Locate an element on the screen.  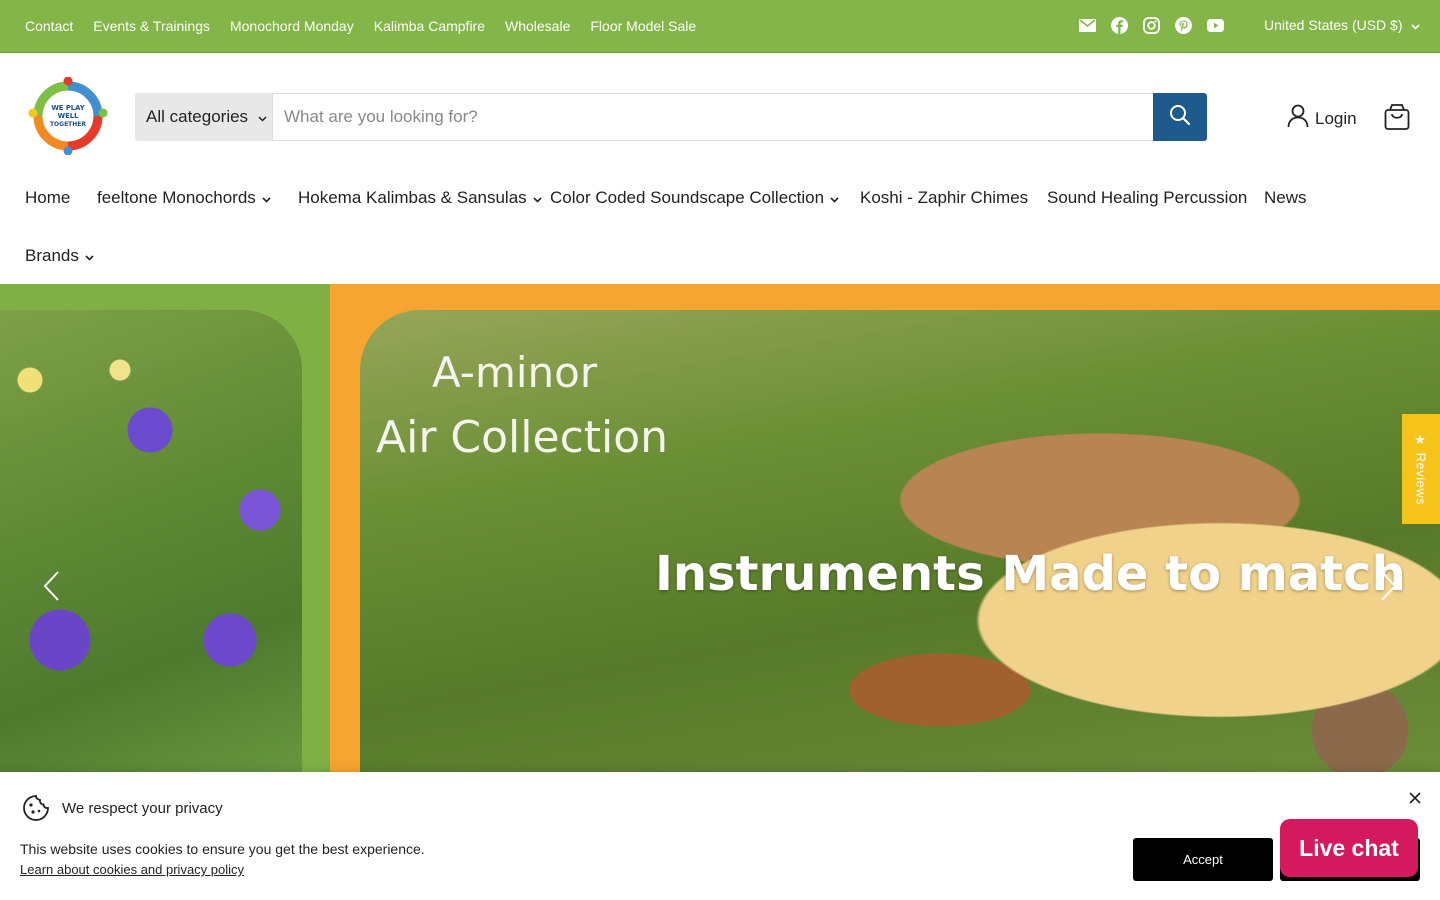
nav-item-brands: Brands is located at coordinates (59, 256).